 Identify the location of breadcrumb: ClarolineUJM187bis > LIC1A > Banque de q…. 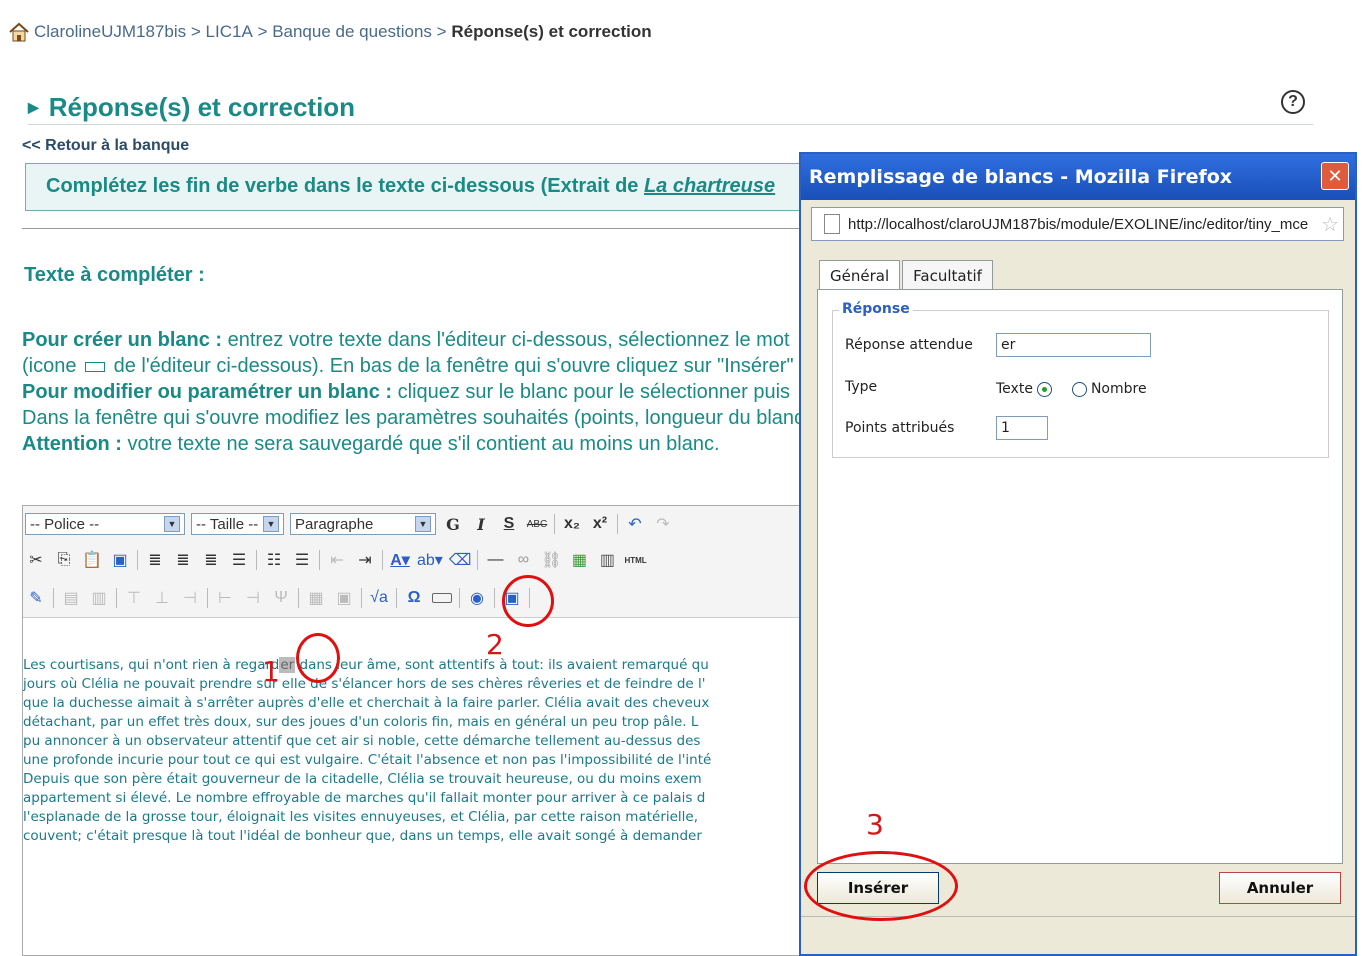
(330, 32).